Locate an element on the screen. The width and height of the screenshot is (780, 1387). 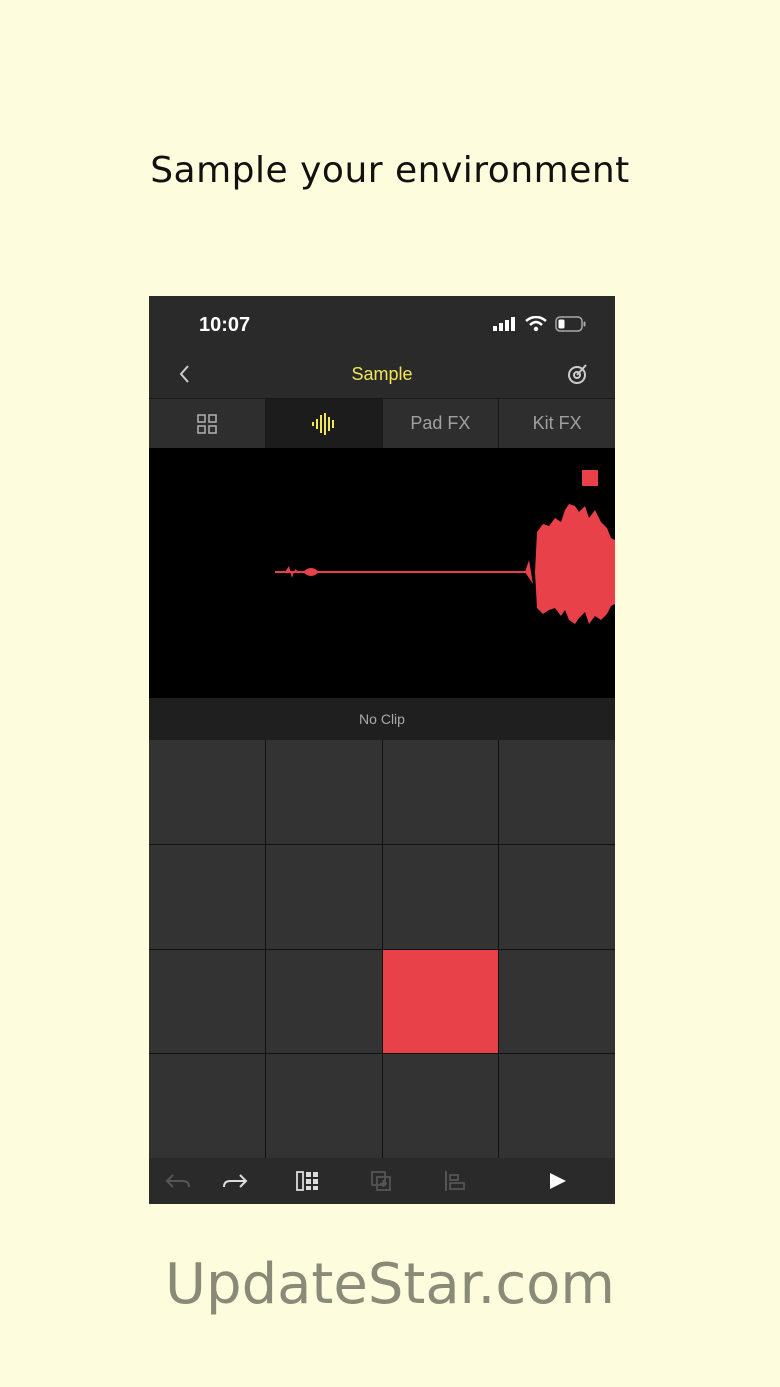
bottom-toolbar is located at coordinates (382, 1181).